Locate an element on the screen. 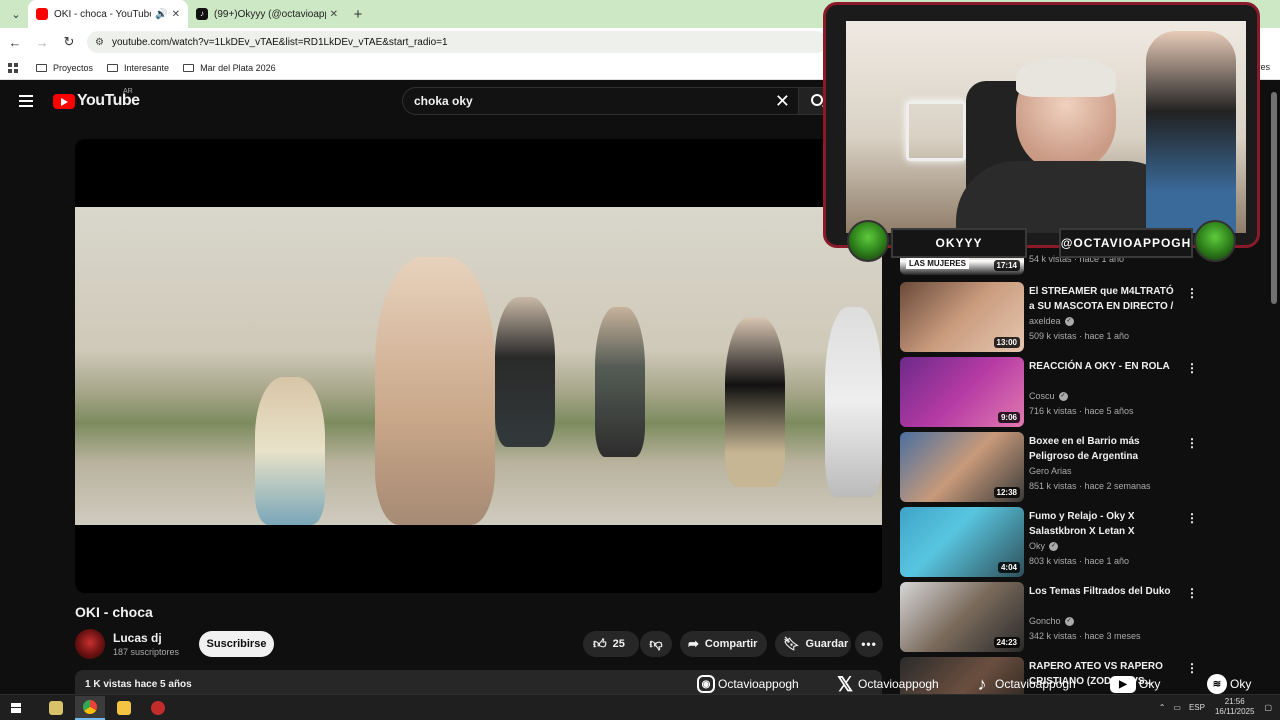 The height and width of the screenshot is (720, 1280). channel-avatar is located at coordinates (90, 644).